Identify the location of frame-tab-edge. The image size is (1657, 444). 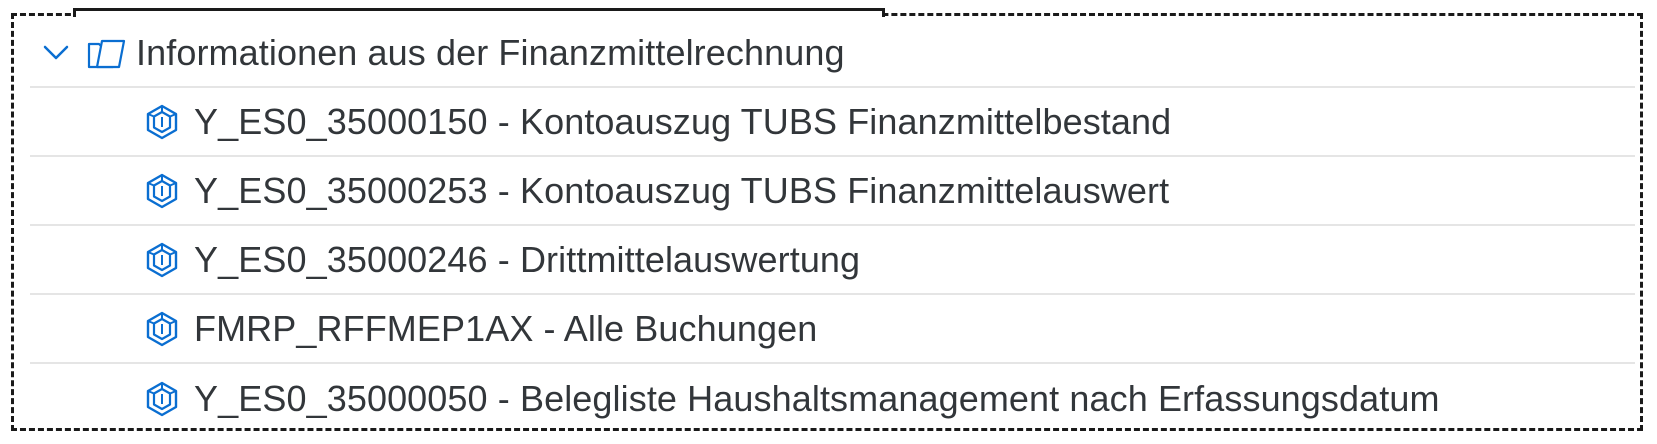
(479, 12).